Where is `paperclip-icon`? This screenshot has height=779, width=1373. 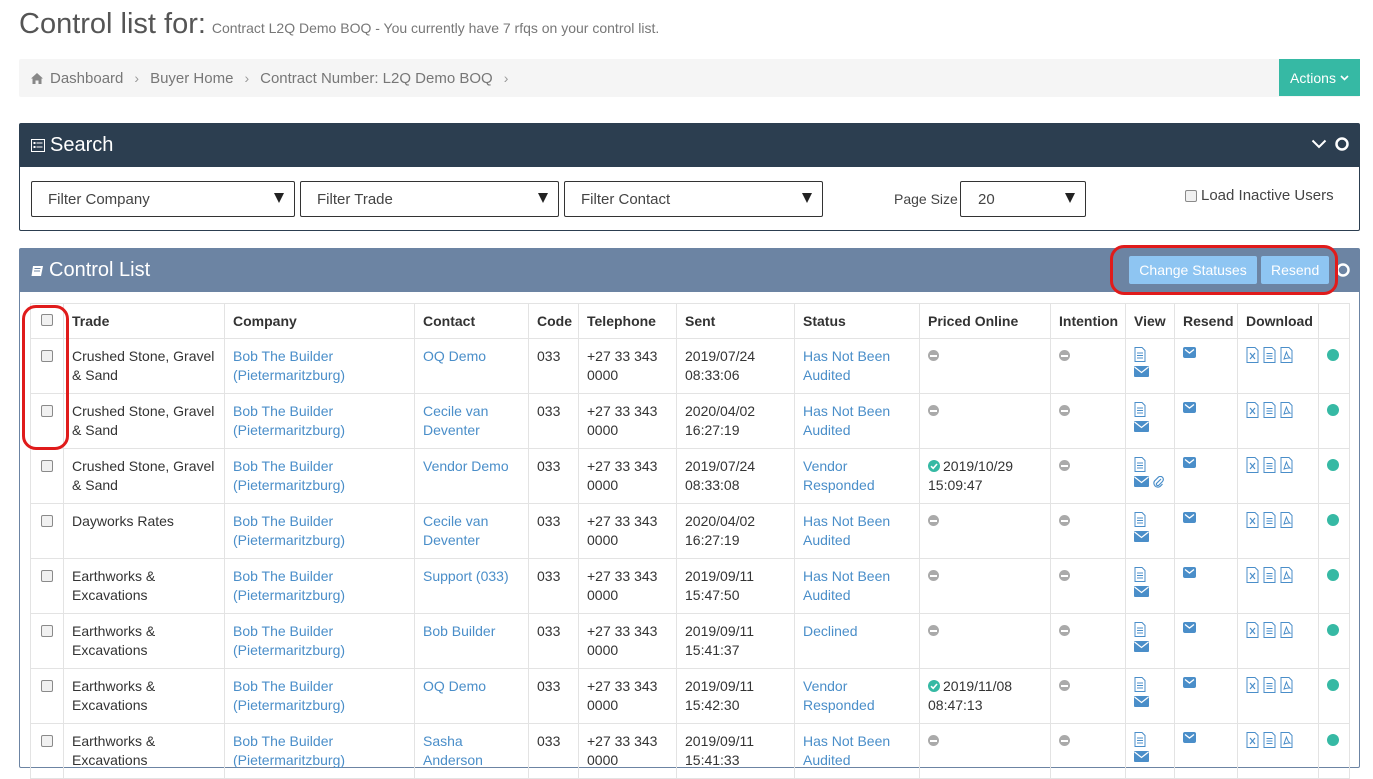
paperclip-icon is located at coordinates (1158, 482).